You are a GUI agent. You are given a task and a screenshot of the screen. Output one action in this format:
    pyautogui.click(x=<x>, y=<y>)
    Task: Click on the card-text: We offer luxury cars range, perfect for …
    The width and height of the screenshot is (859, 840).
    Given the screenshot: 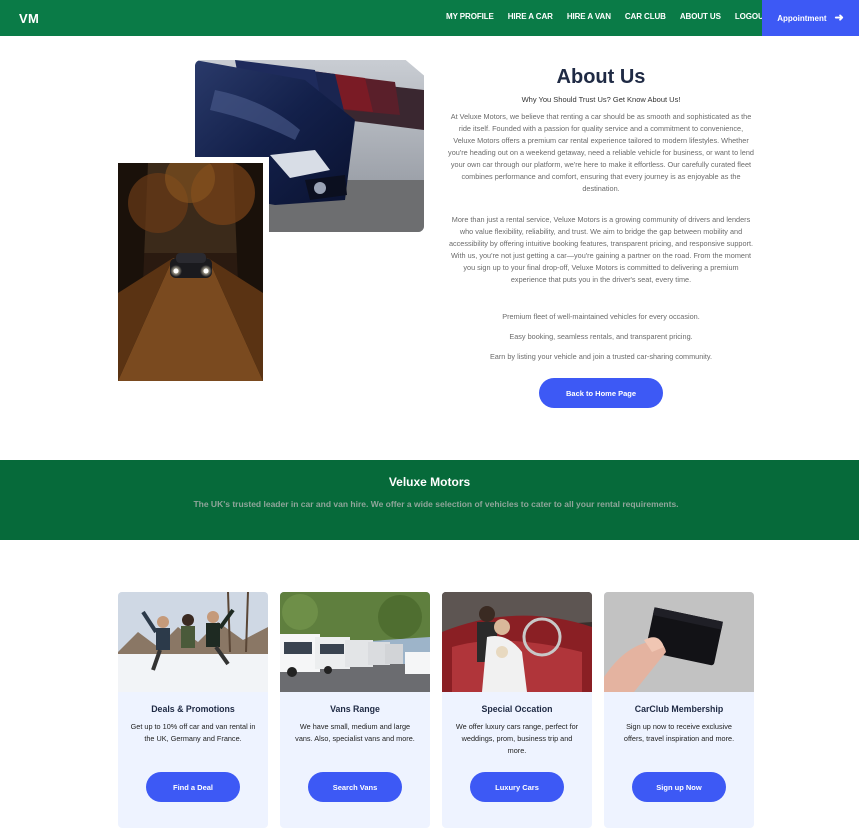 What is the action you would take?
    pyautogui.click(x=517, y=738)
    